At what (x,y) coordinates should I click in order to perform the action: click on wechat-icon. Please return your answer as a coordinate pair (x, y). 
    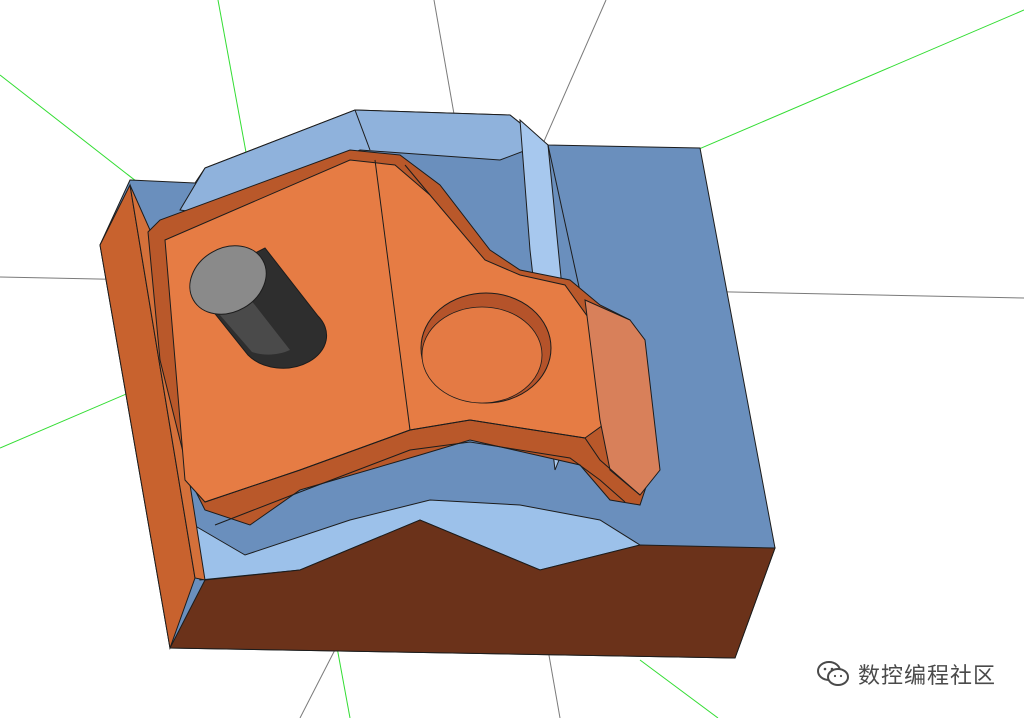
    Looking at the image, I should click on (832, 673).